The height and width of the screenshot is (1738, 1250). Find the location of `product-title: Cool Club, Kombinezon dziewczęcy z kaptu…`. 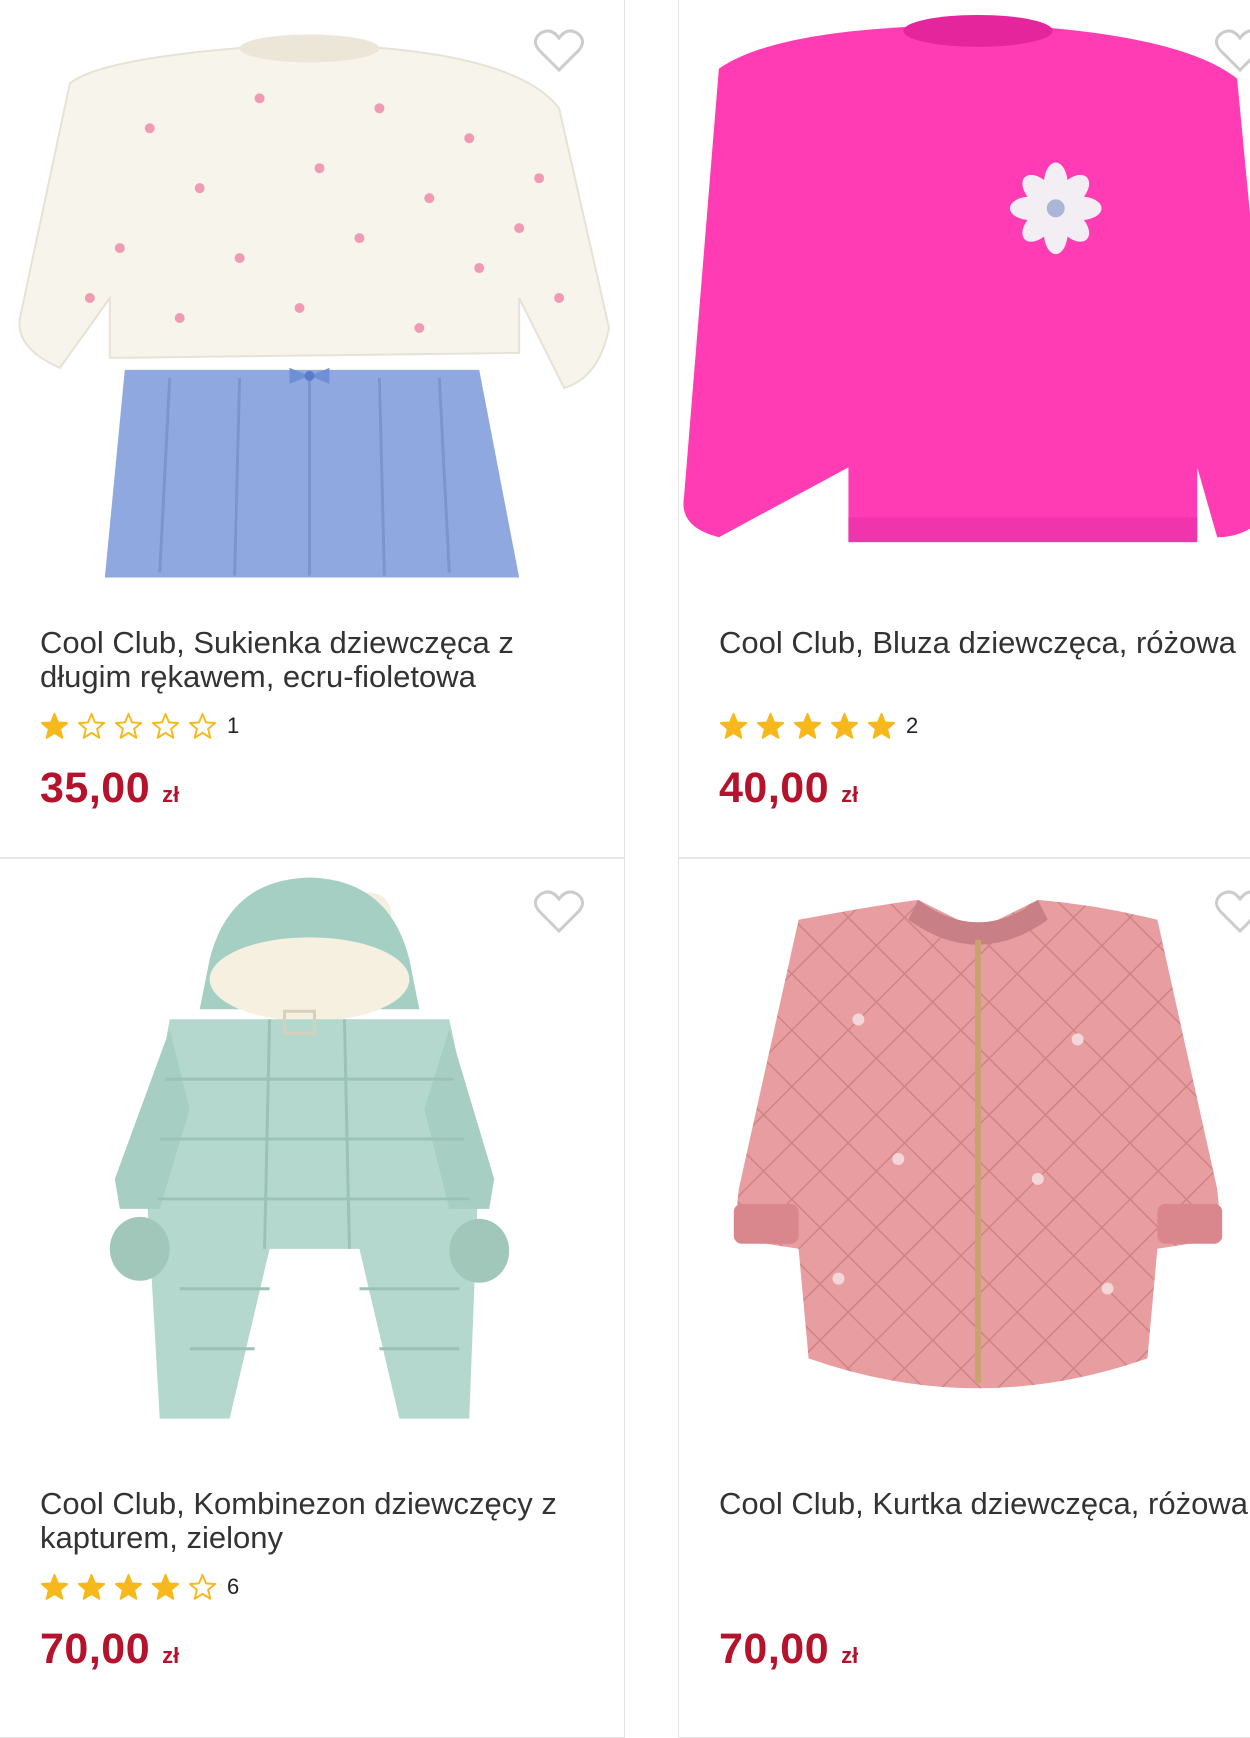

product-title: Cool Club, Kombinezon dziewczęcy z kaptu… is located at coordinates (310, 1521).